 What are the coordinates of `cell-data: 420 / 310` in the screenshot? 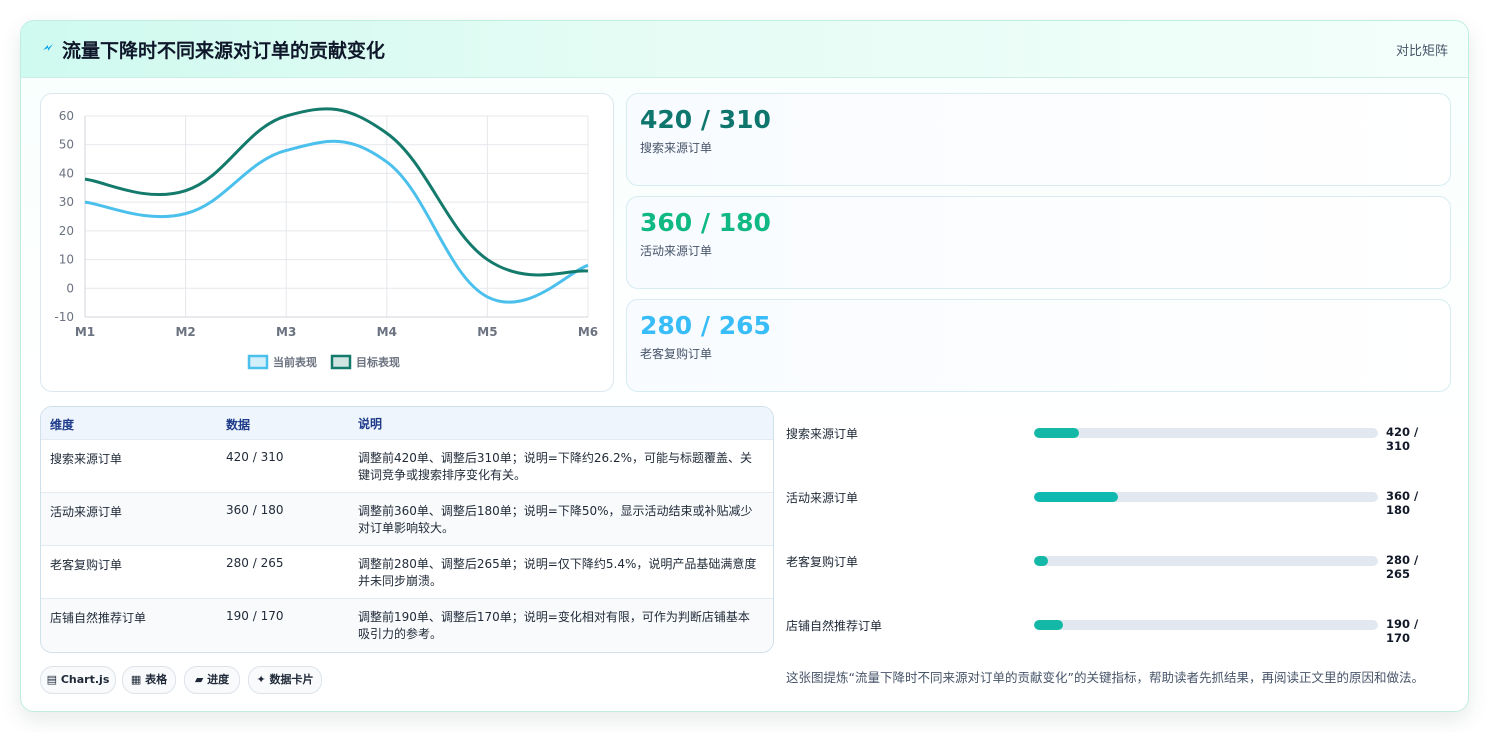 It's located at (255, 457).